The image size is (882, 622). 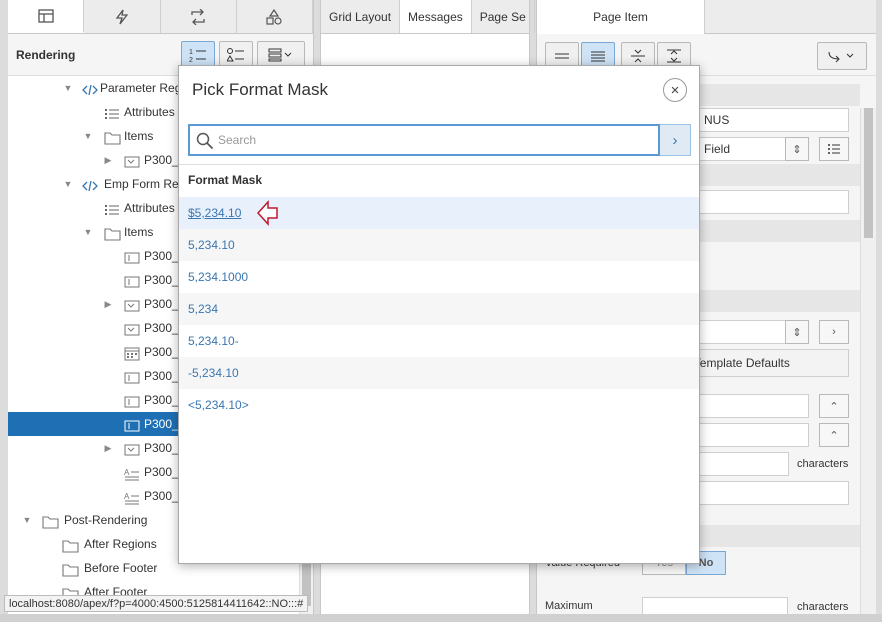 What do you see at coordinates (598, 56) in the screenshot?
I see `all-lines-icon` at bounding box center [598, 56].